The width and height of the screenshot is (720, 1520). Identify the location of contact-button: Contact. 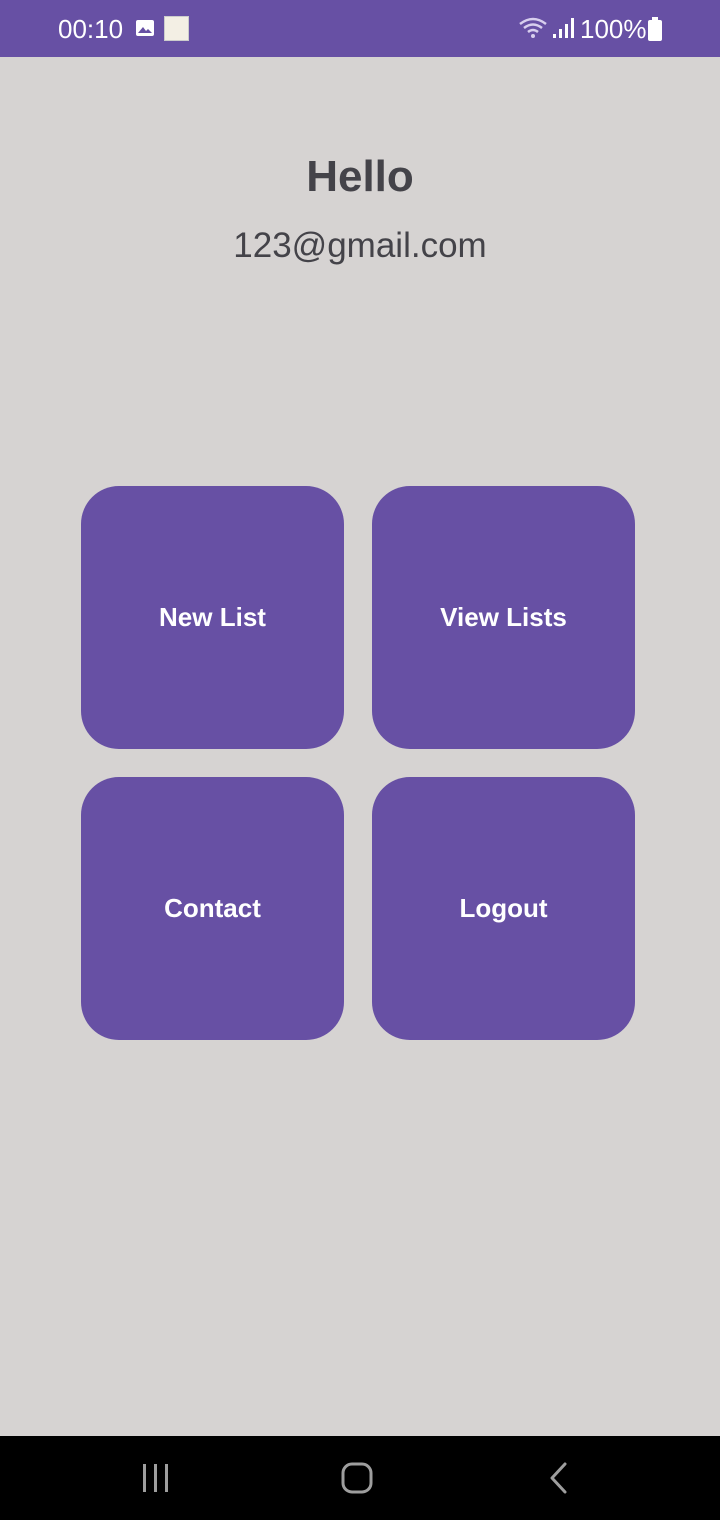
(212, 908).